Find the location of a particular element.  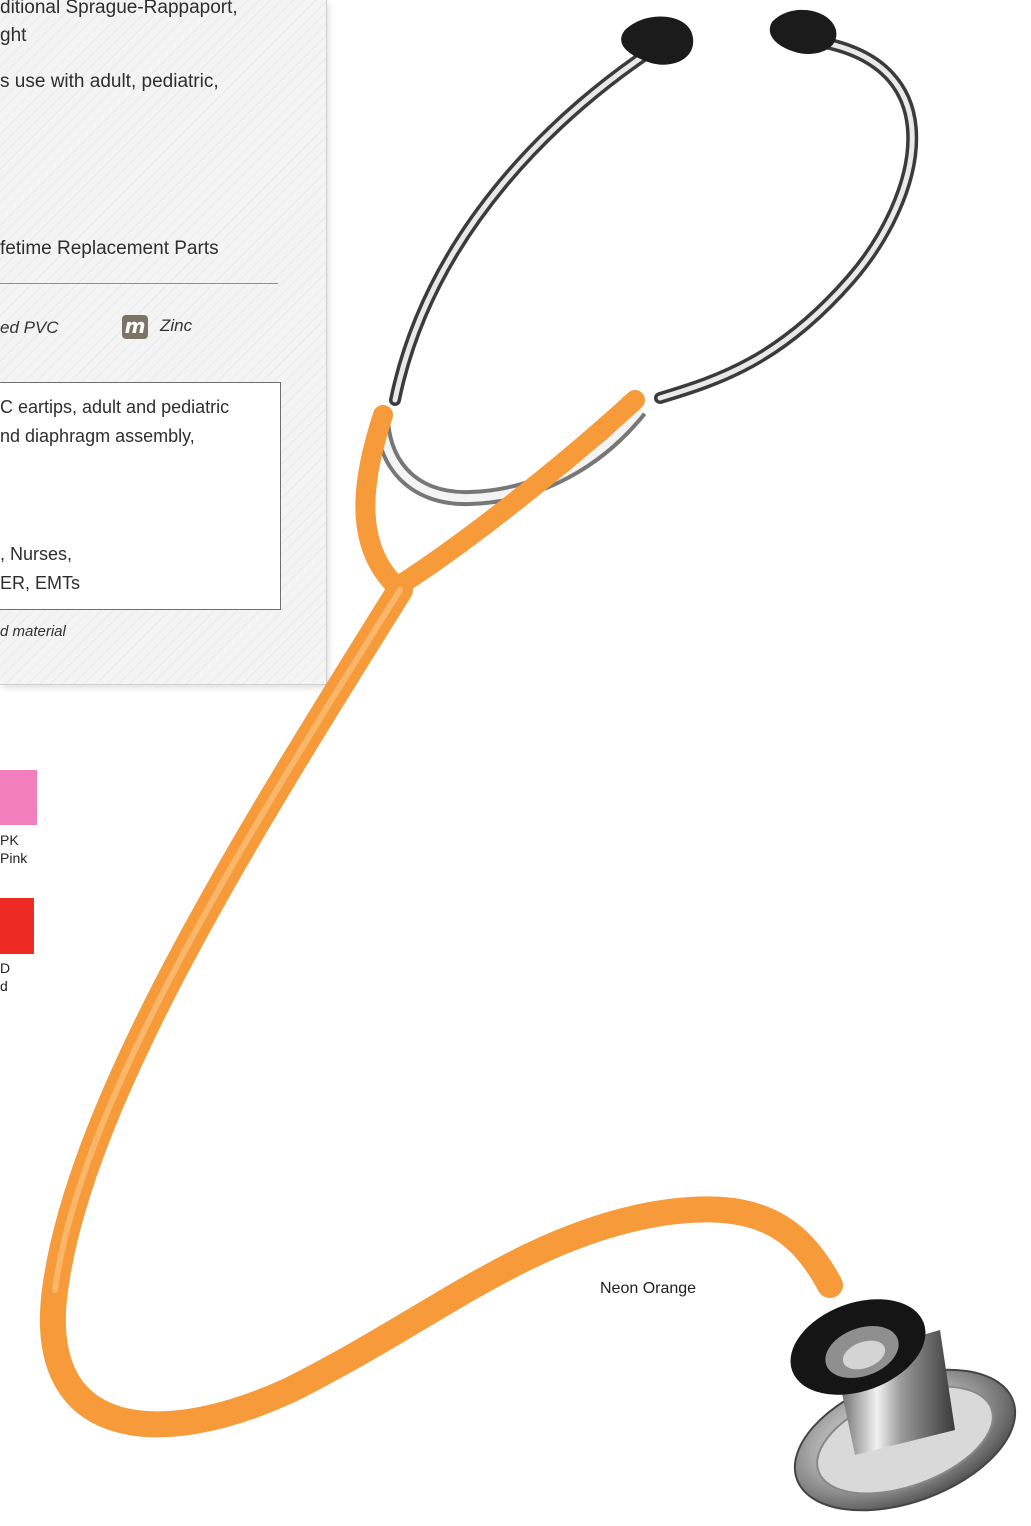

chestpiece is located at coordinates (903, 1405).